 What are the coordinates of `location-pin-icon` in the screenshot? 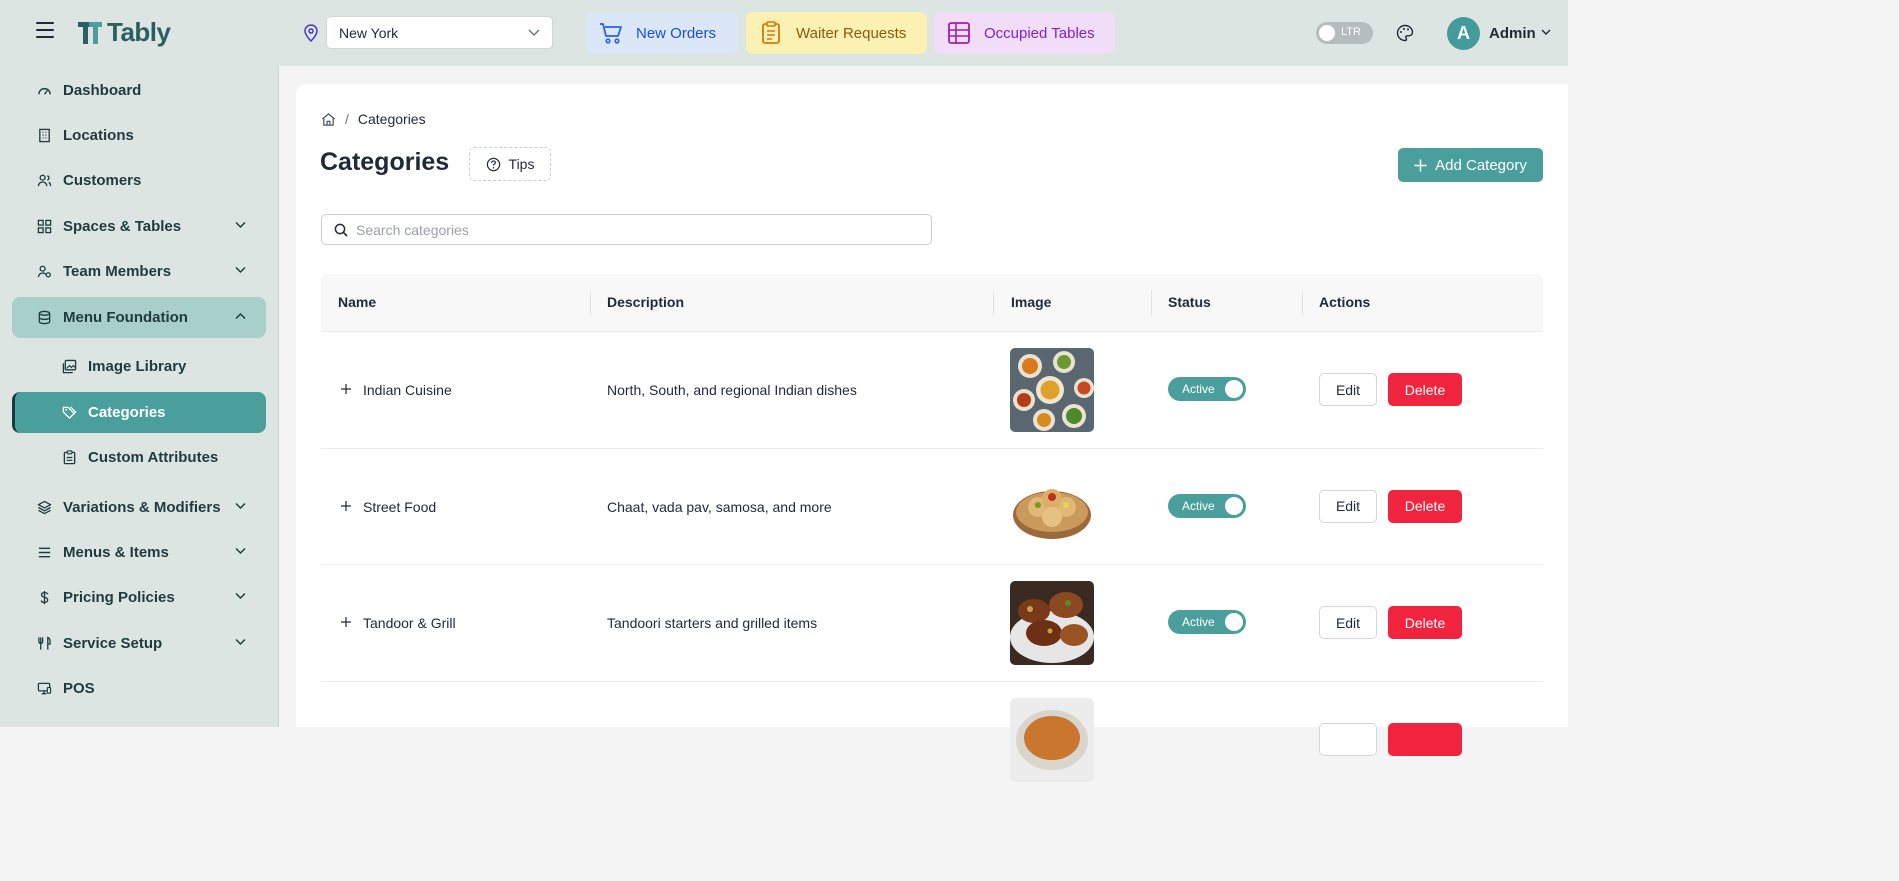 It's located at (311, 33).